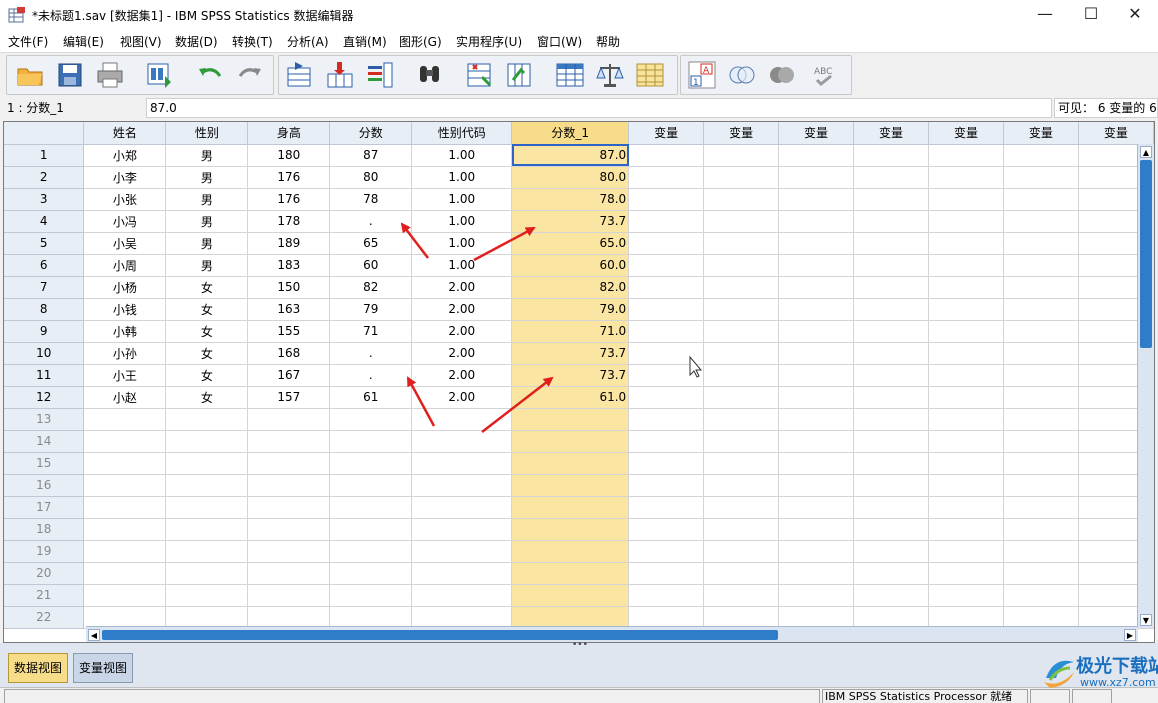 The height and width of the screenshot is (703, 1158). I want to click on data-cell: 小吴, so click(125, 243).